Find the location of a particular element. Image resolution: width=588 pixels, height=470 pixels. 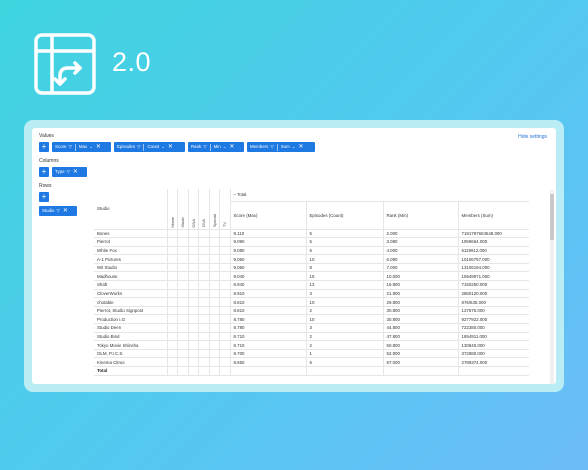

row-studio-cell: Shaft is located at coordinates (130, 285).